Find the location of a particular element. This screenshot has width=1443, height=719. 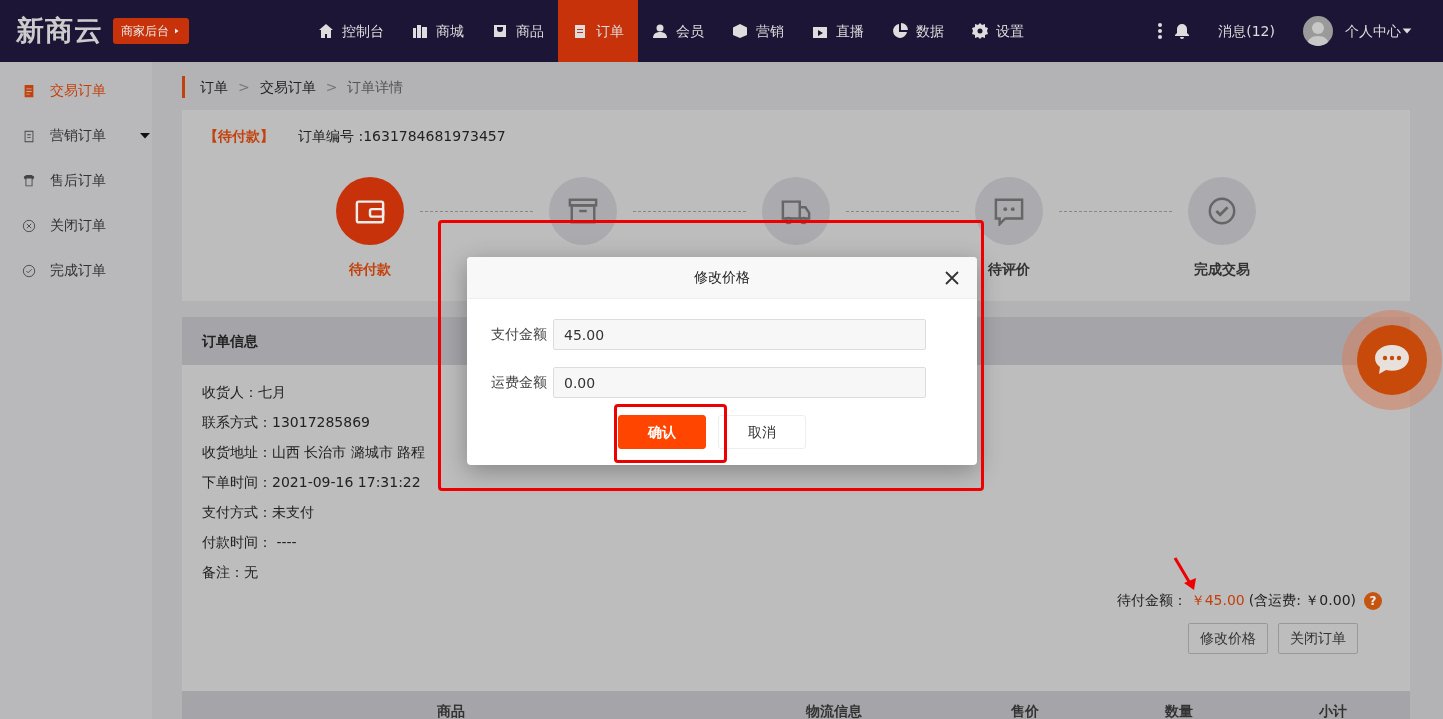

column-header: 物流信息 is located at coordinates (833, 710).